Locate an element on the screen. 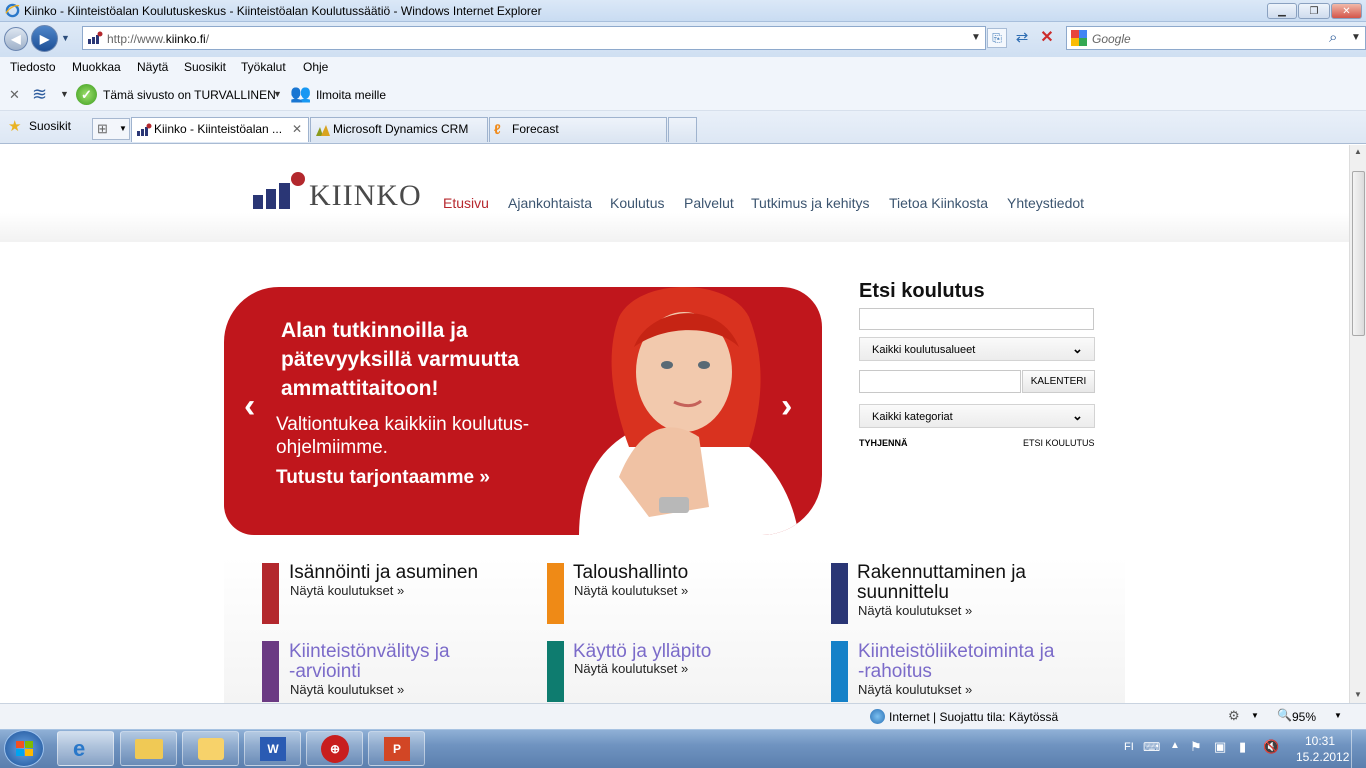 The height and width of the screenshot is (768, 1366). security-status: Tämä sivusto on TURVALLINEN is located at coordinates (189, 95).